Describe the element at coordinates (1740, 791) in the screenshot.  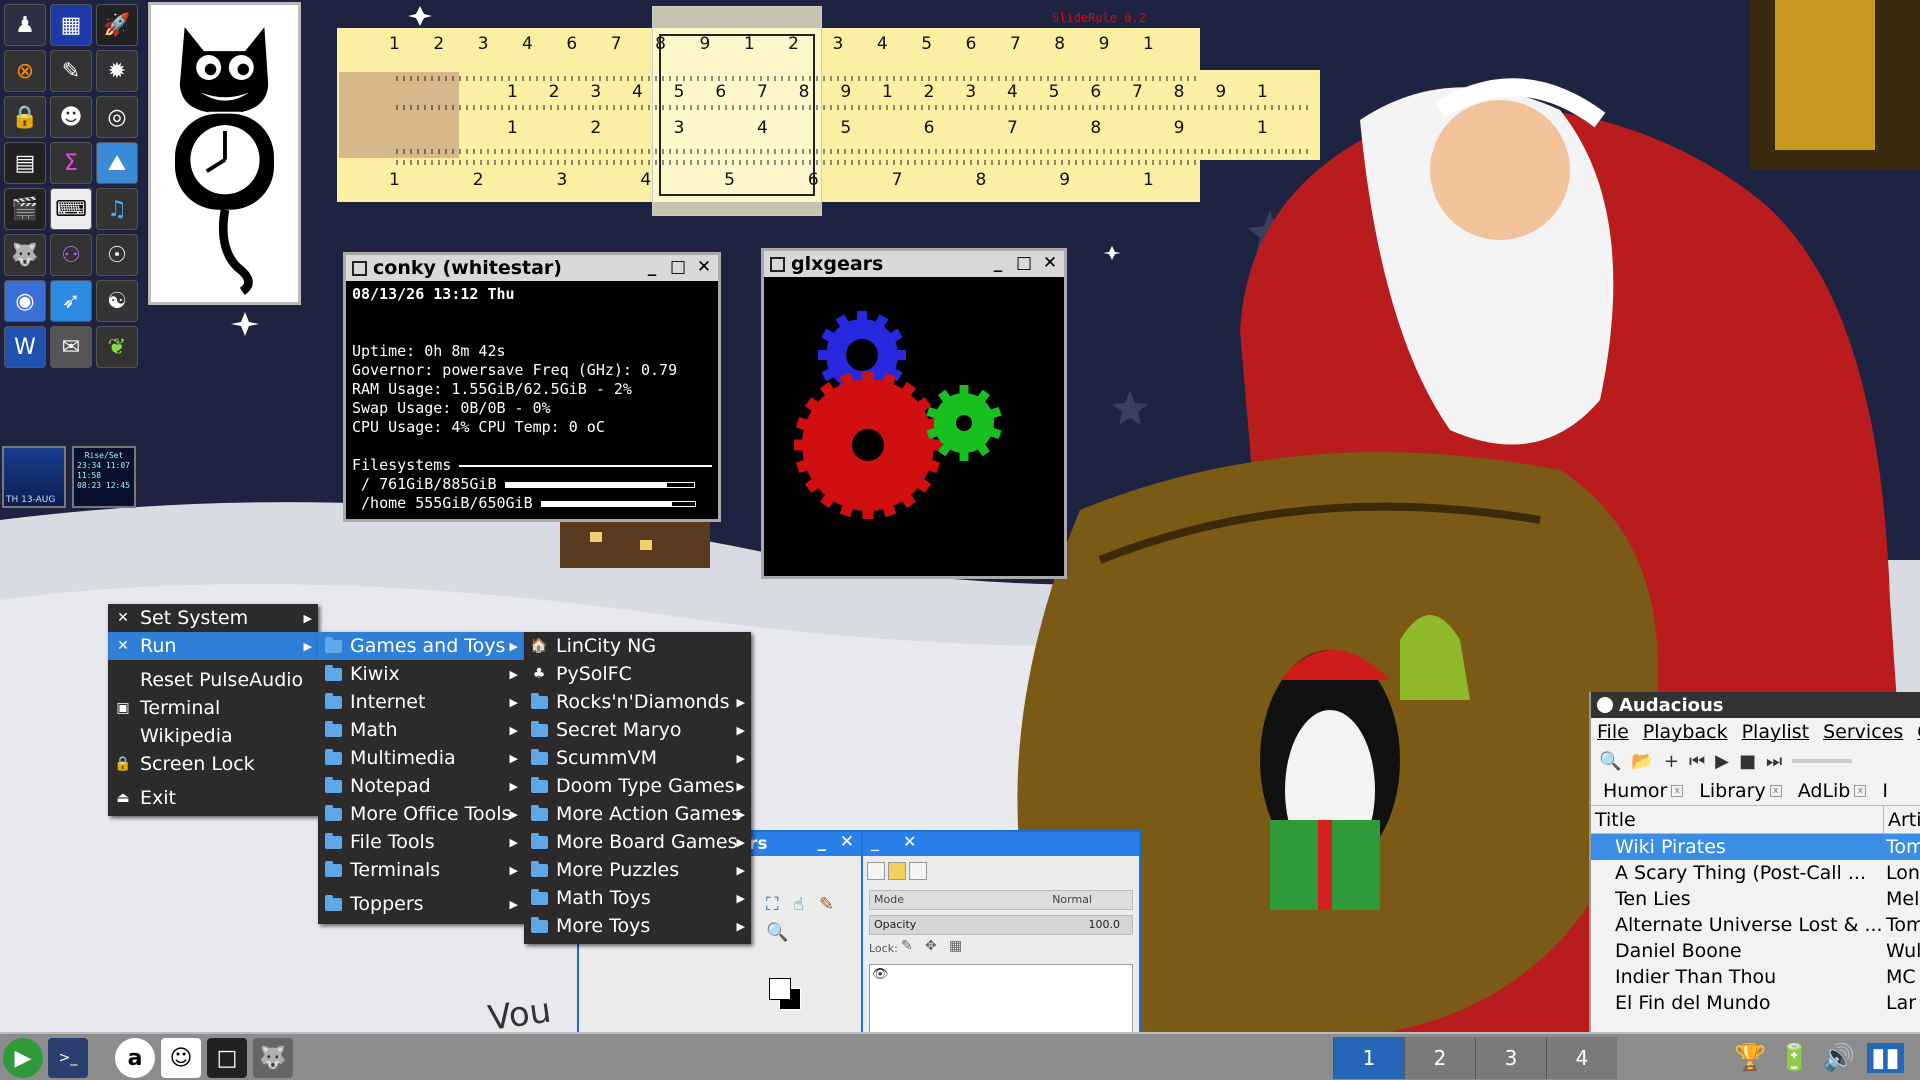
I see `tab-library: Library x` at that location.